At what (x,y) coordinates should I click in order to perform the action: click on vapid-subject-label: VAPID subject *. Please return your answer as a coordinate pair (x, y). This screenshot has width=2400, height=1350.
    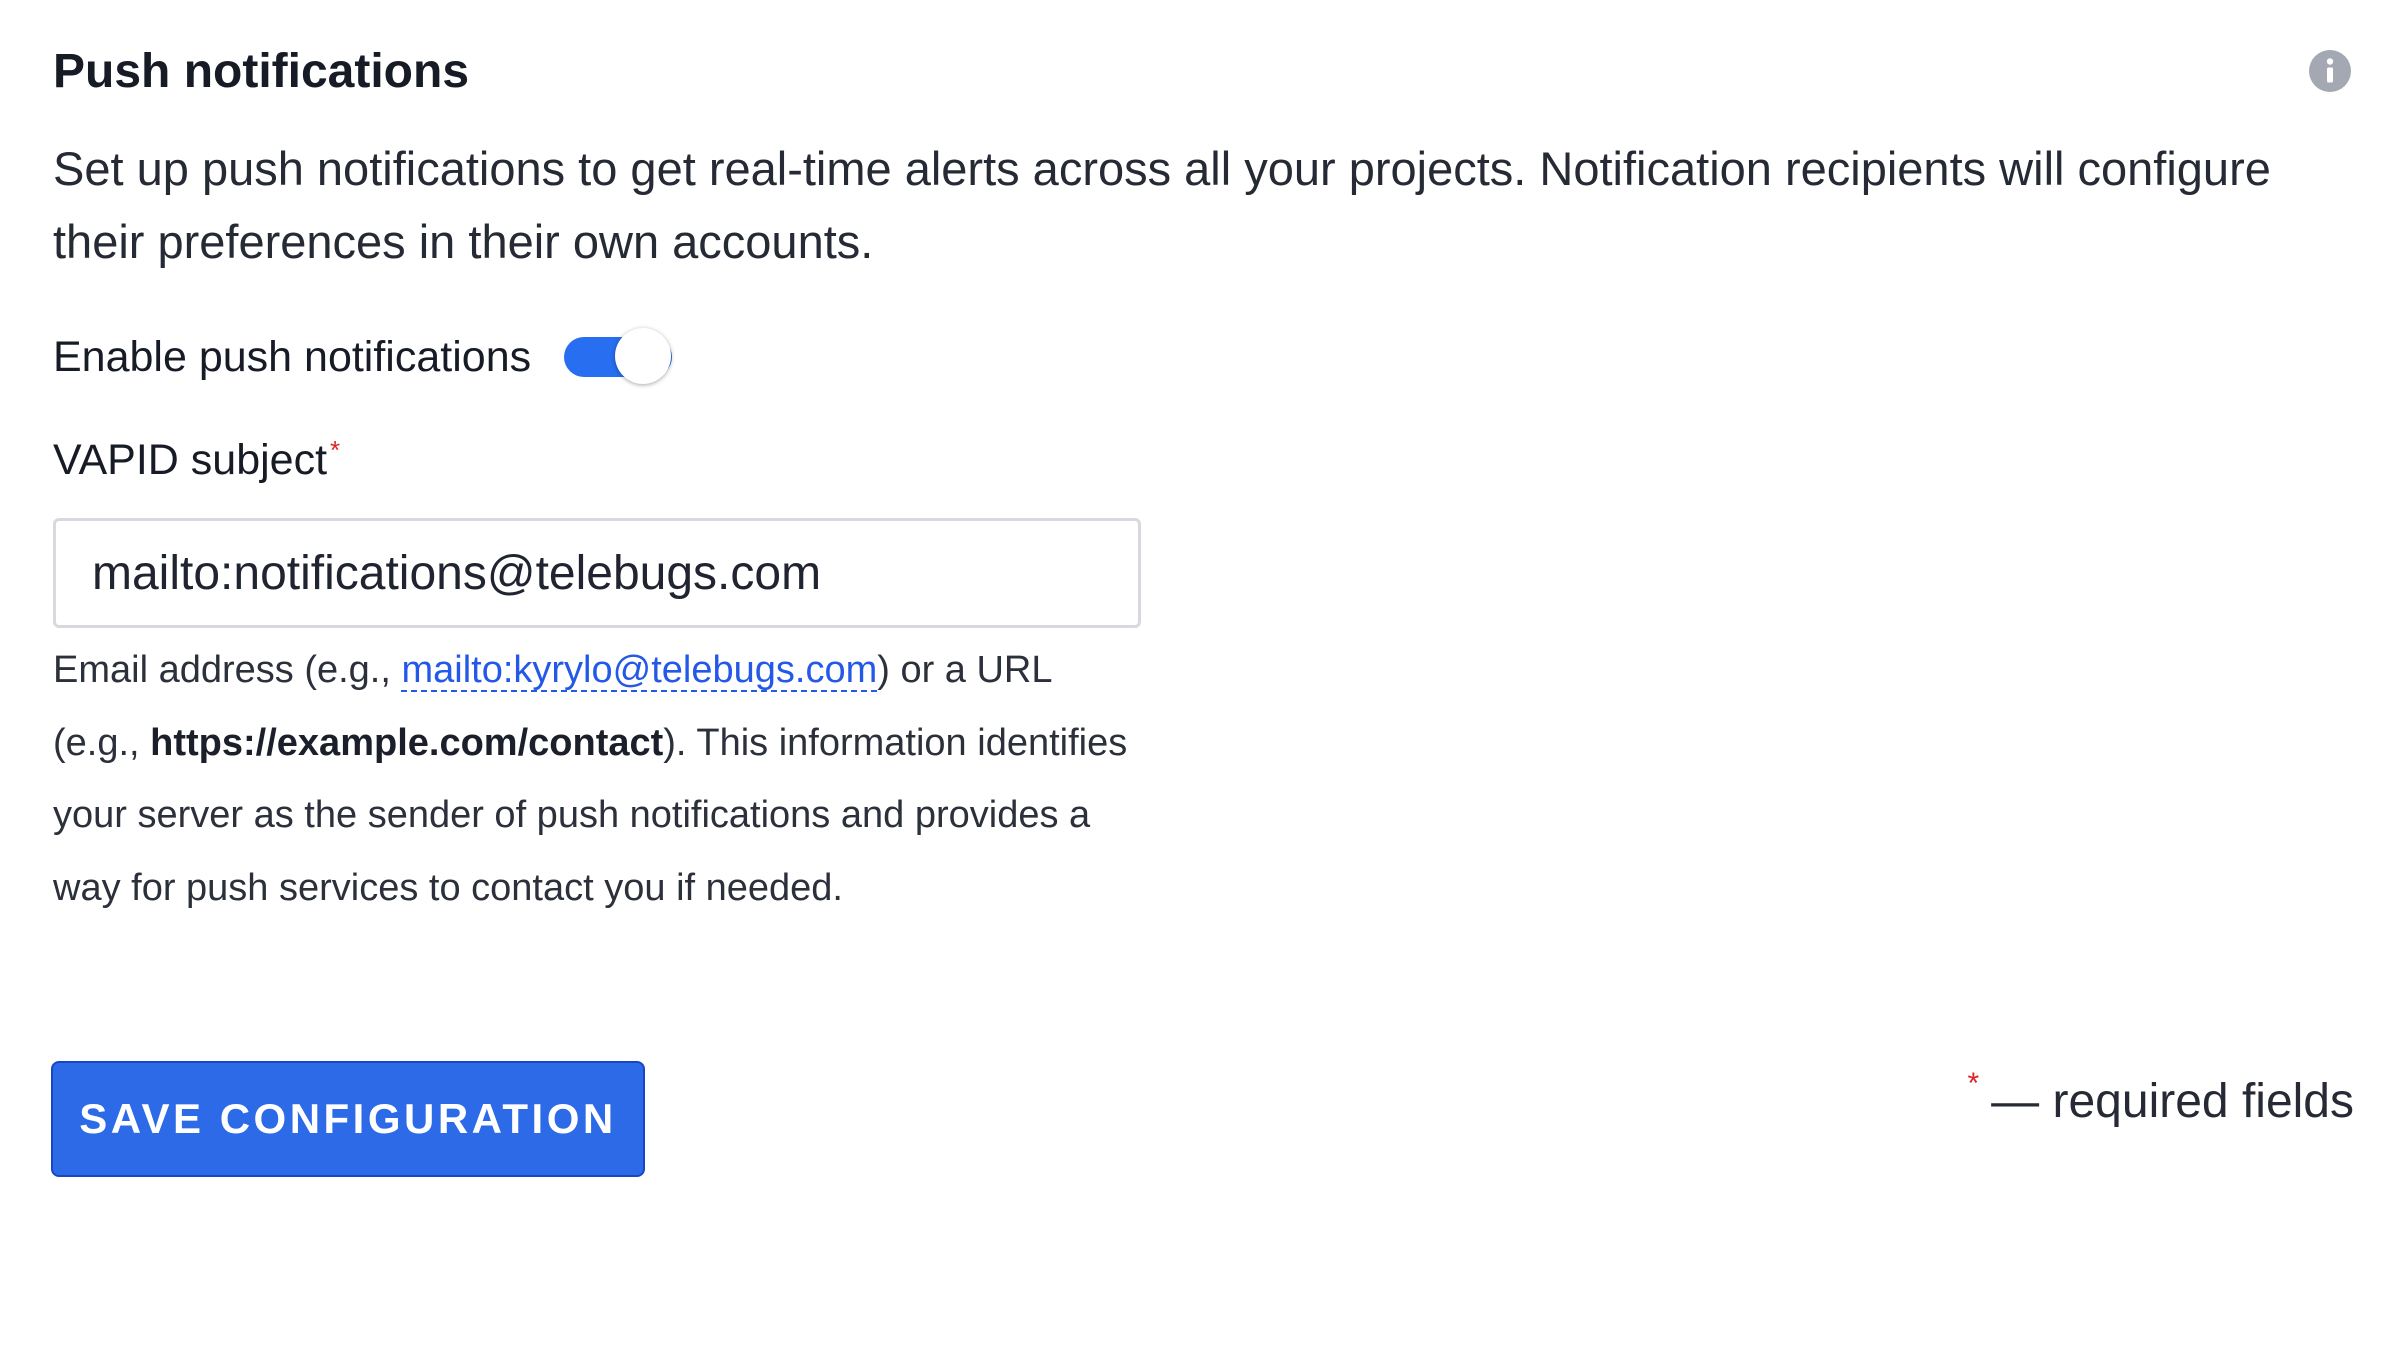
    Looking at the image, I should click on (196, 460).